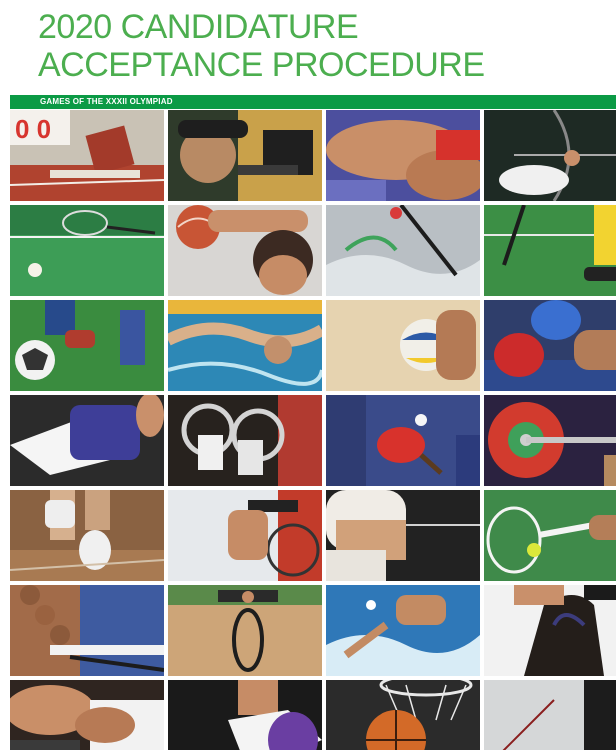 The image size is (616, 750). What do you see at coordinates (403, 345) in the screenshot?
I see `photo-beach-volleyball` at bounding box center [403, 345].